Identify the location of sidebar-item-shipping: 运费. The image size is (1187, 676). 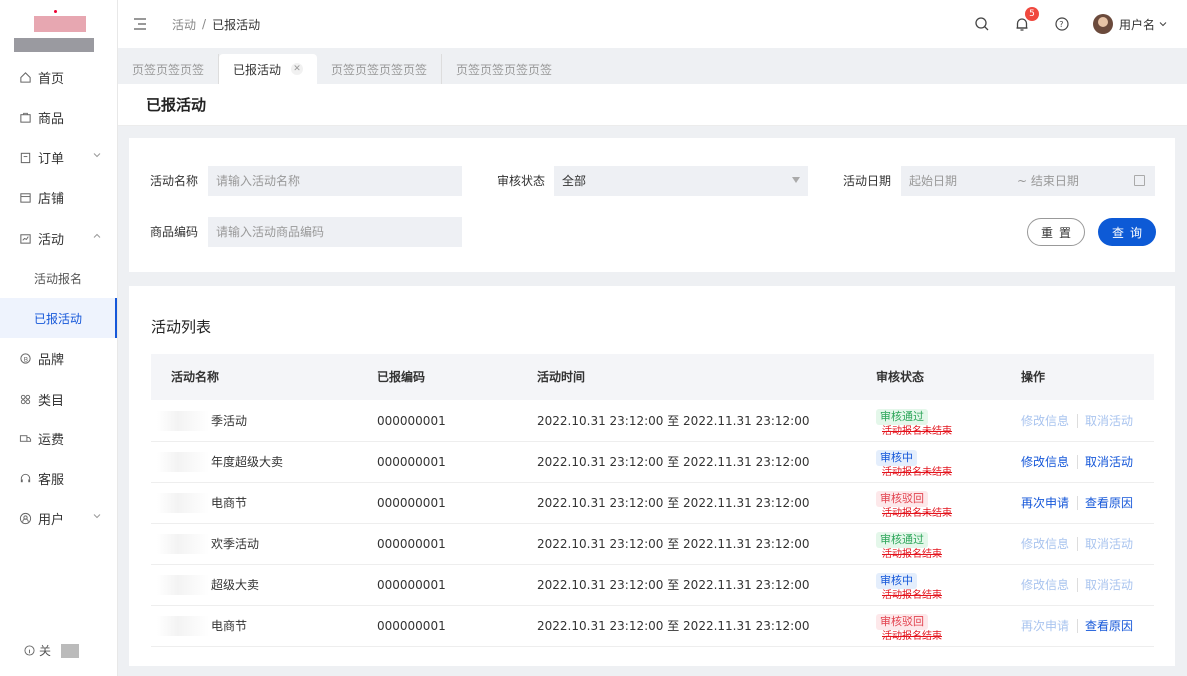
(58, 438).